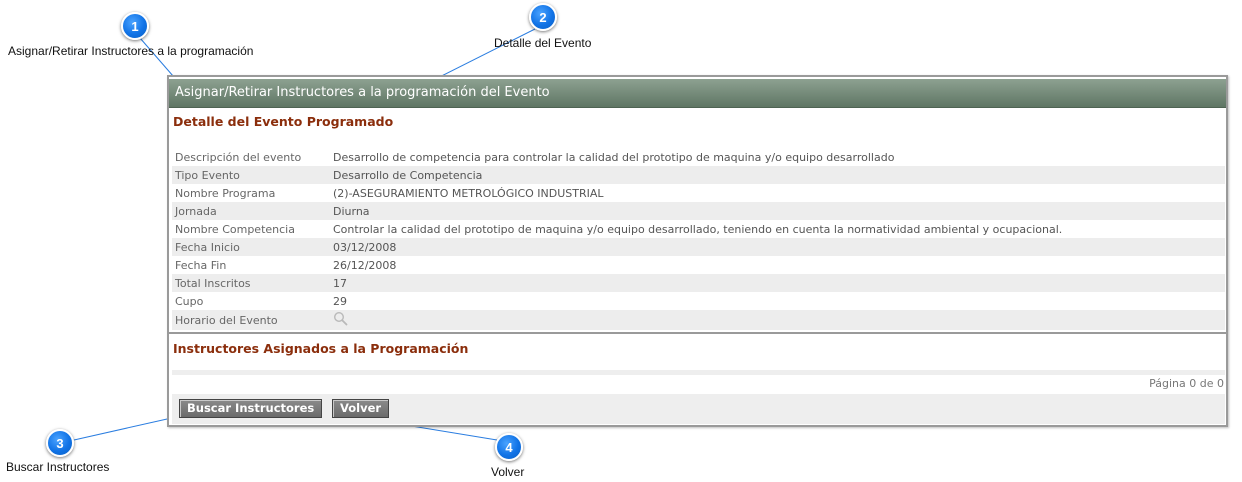 This screenshot has height=482, width=1242. Describe the element at coordinates (698, 409) in the screenshot. I see `button-bar: Buscar Instructores Volver` at that location.